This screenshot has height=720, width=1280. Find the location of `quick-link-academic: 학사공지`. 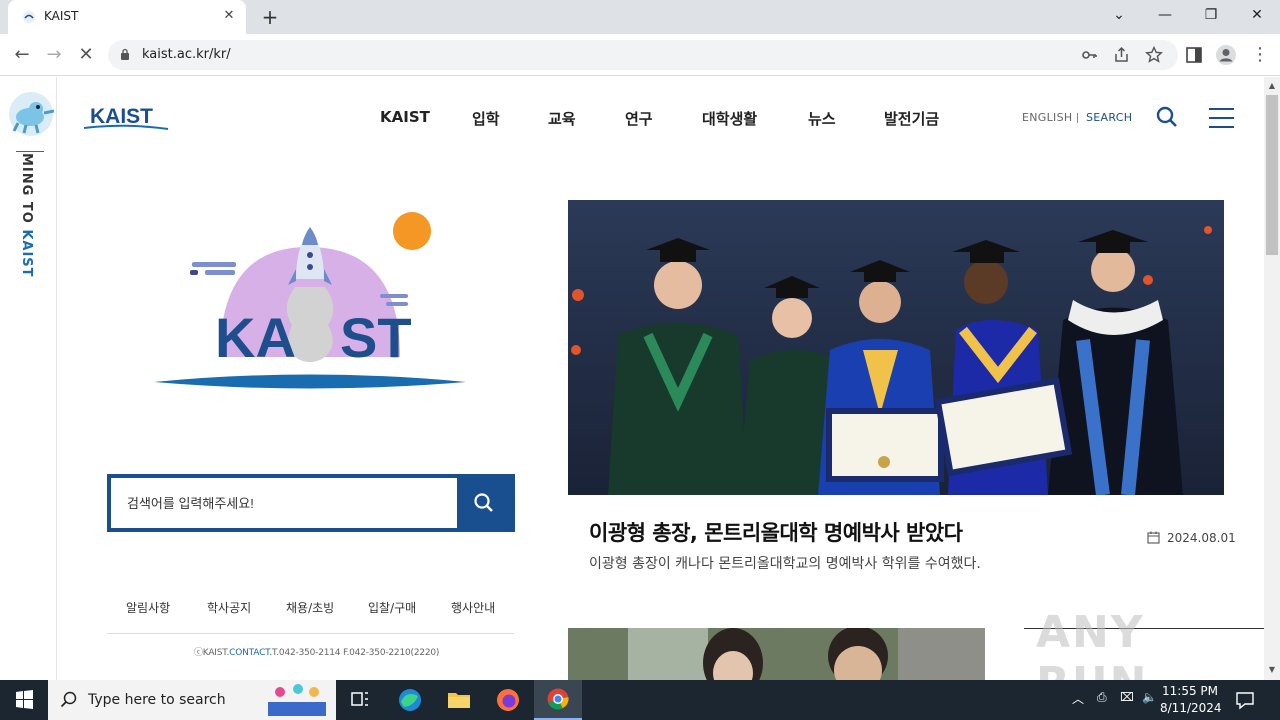

quick-link-academic: 학사공지 is located at coordinates (229, 607).